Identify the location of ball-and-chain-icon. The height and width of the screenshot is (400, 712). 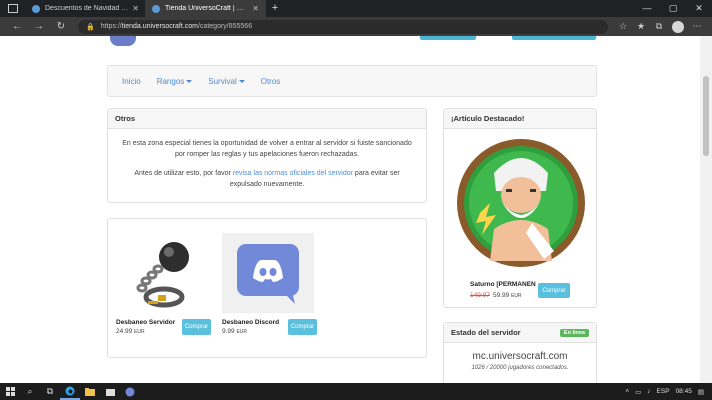
(162, 273).